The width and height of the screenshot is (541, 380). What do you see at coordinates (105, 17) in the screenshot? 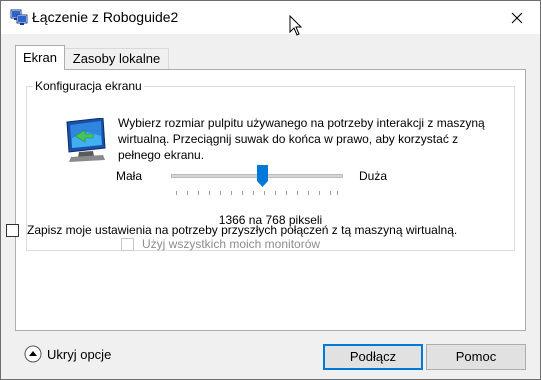
I see `window-title: Łączenie z Roboguide2` at bounding box center [105, 17].